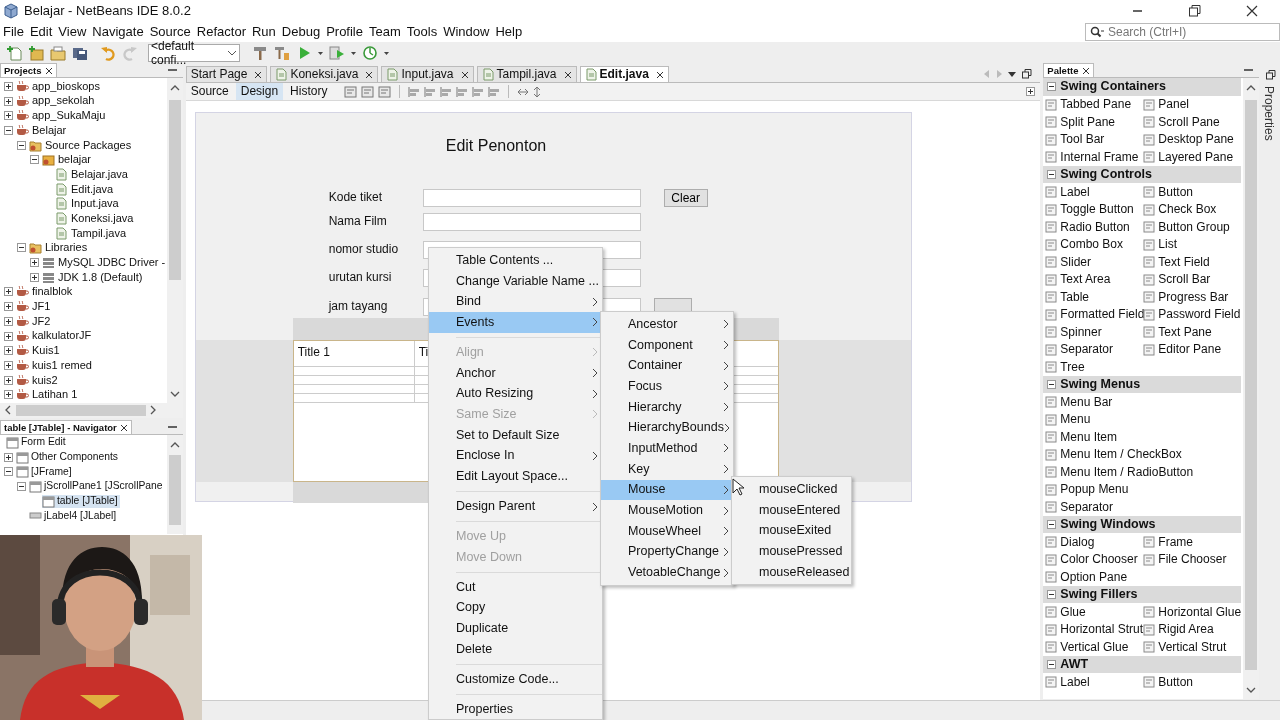  I want to click on field-label: Kode tiket, so click(355, 197).